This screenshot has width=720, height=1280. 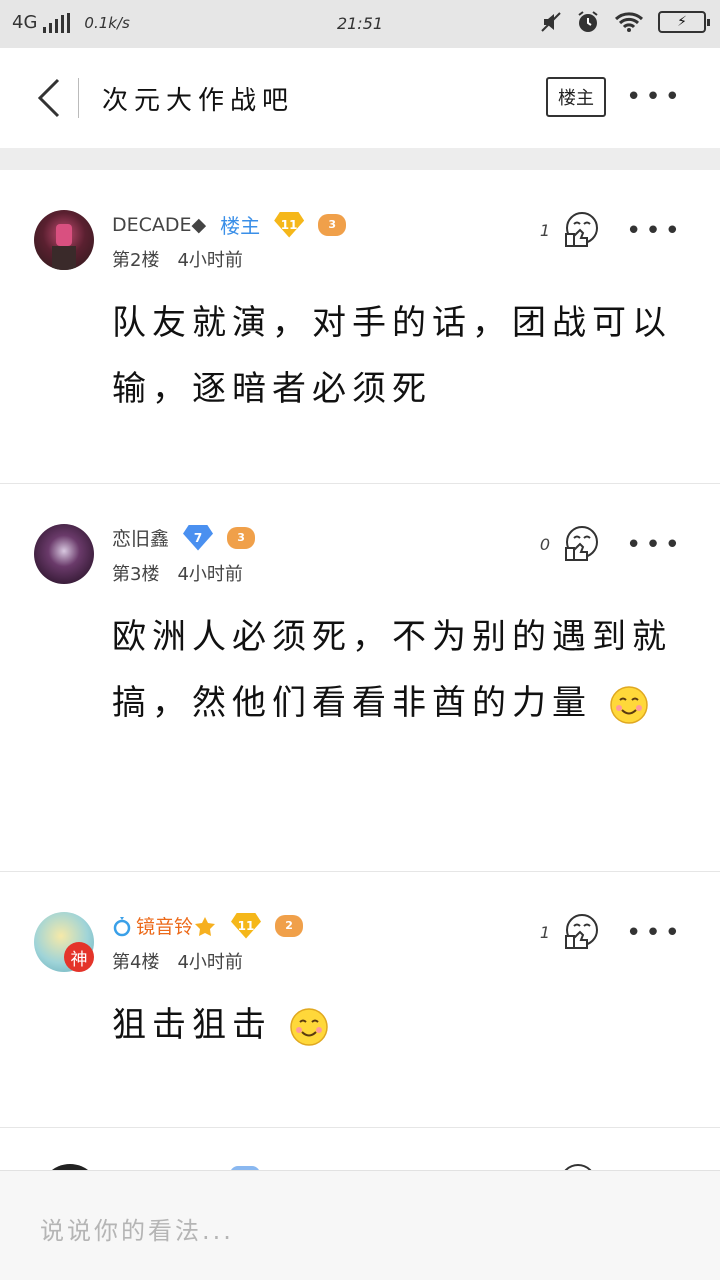 I want to click on floor-number: 第3楼, so click(x=136, y=574).